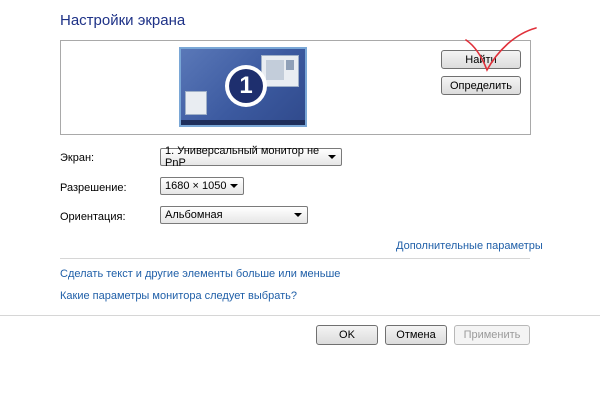  Describe the element at coordinates (123, 20) in the screenshot. I see `page-title: Настройки экрана` at that location.